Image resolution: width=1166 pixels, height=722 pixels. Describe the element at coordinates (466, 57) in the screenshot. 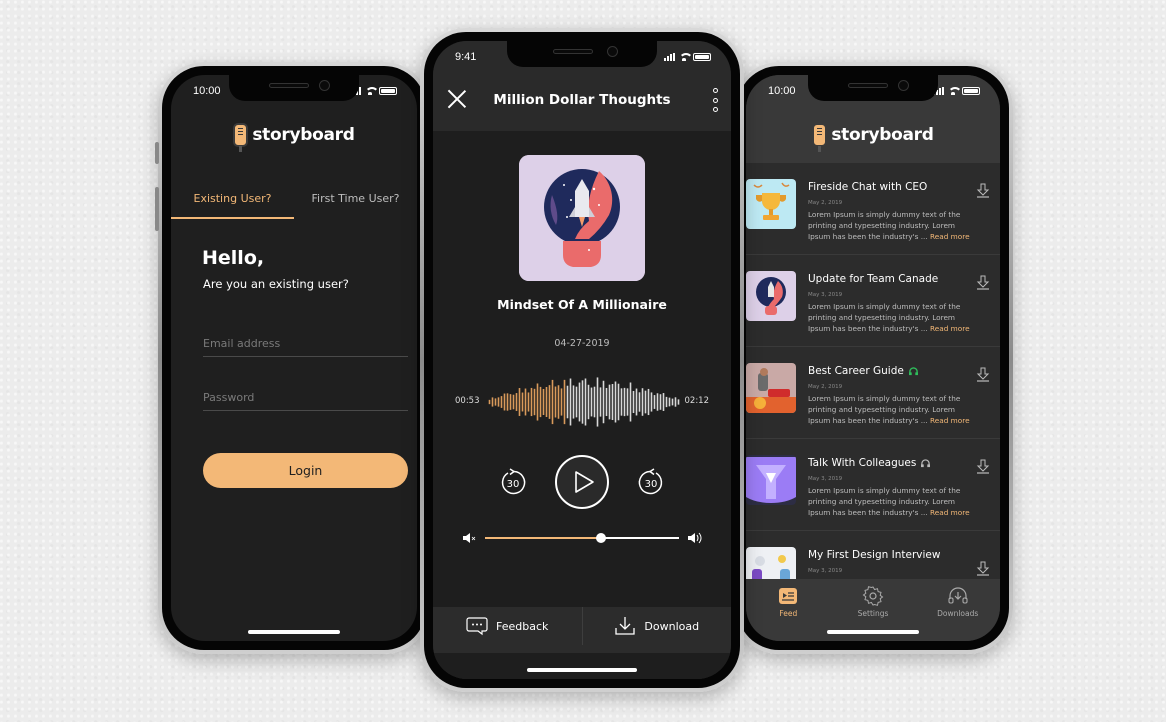

I see `status-time: 9:41` at that location.